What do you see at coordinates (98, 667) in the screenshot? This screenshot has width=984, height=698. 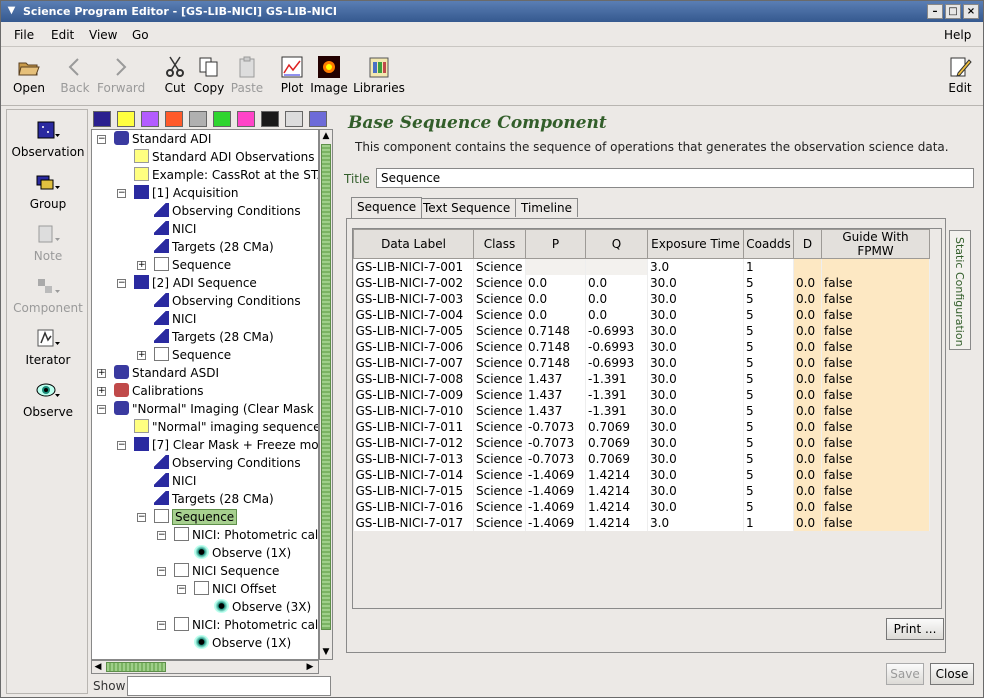 I see `scroll-left-icon: ◀` at bounding box center [98, 667].